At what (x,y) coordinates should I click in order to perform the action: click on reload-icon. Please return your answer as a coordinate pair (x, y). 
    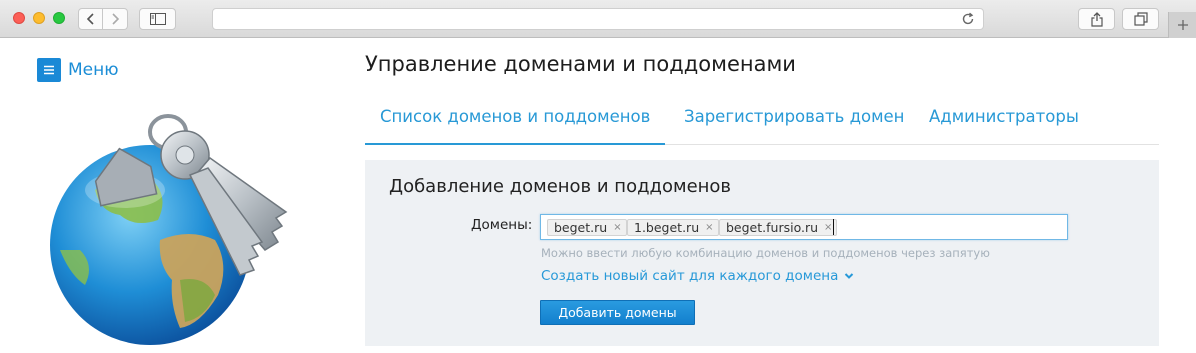
    Looking at the image, I should click on (968, 19).